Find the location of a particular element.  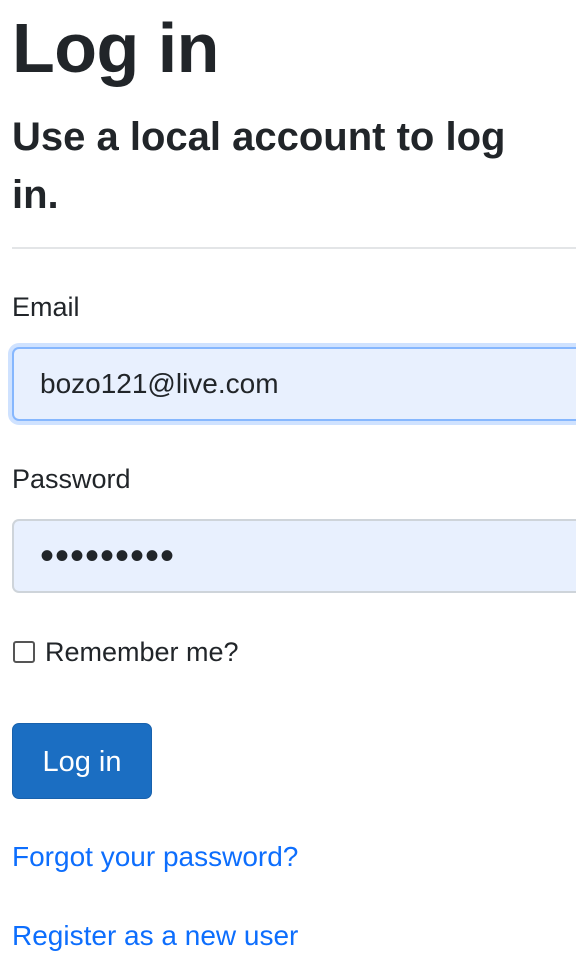

section-divider is located at coordinates (294, 248).